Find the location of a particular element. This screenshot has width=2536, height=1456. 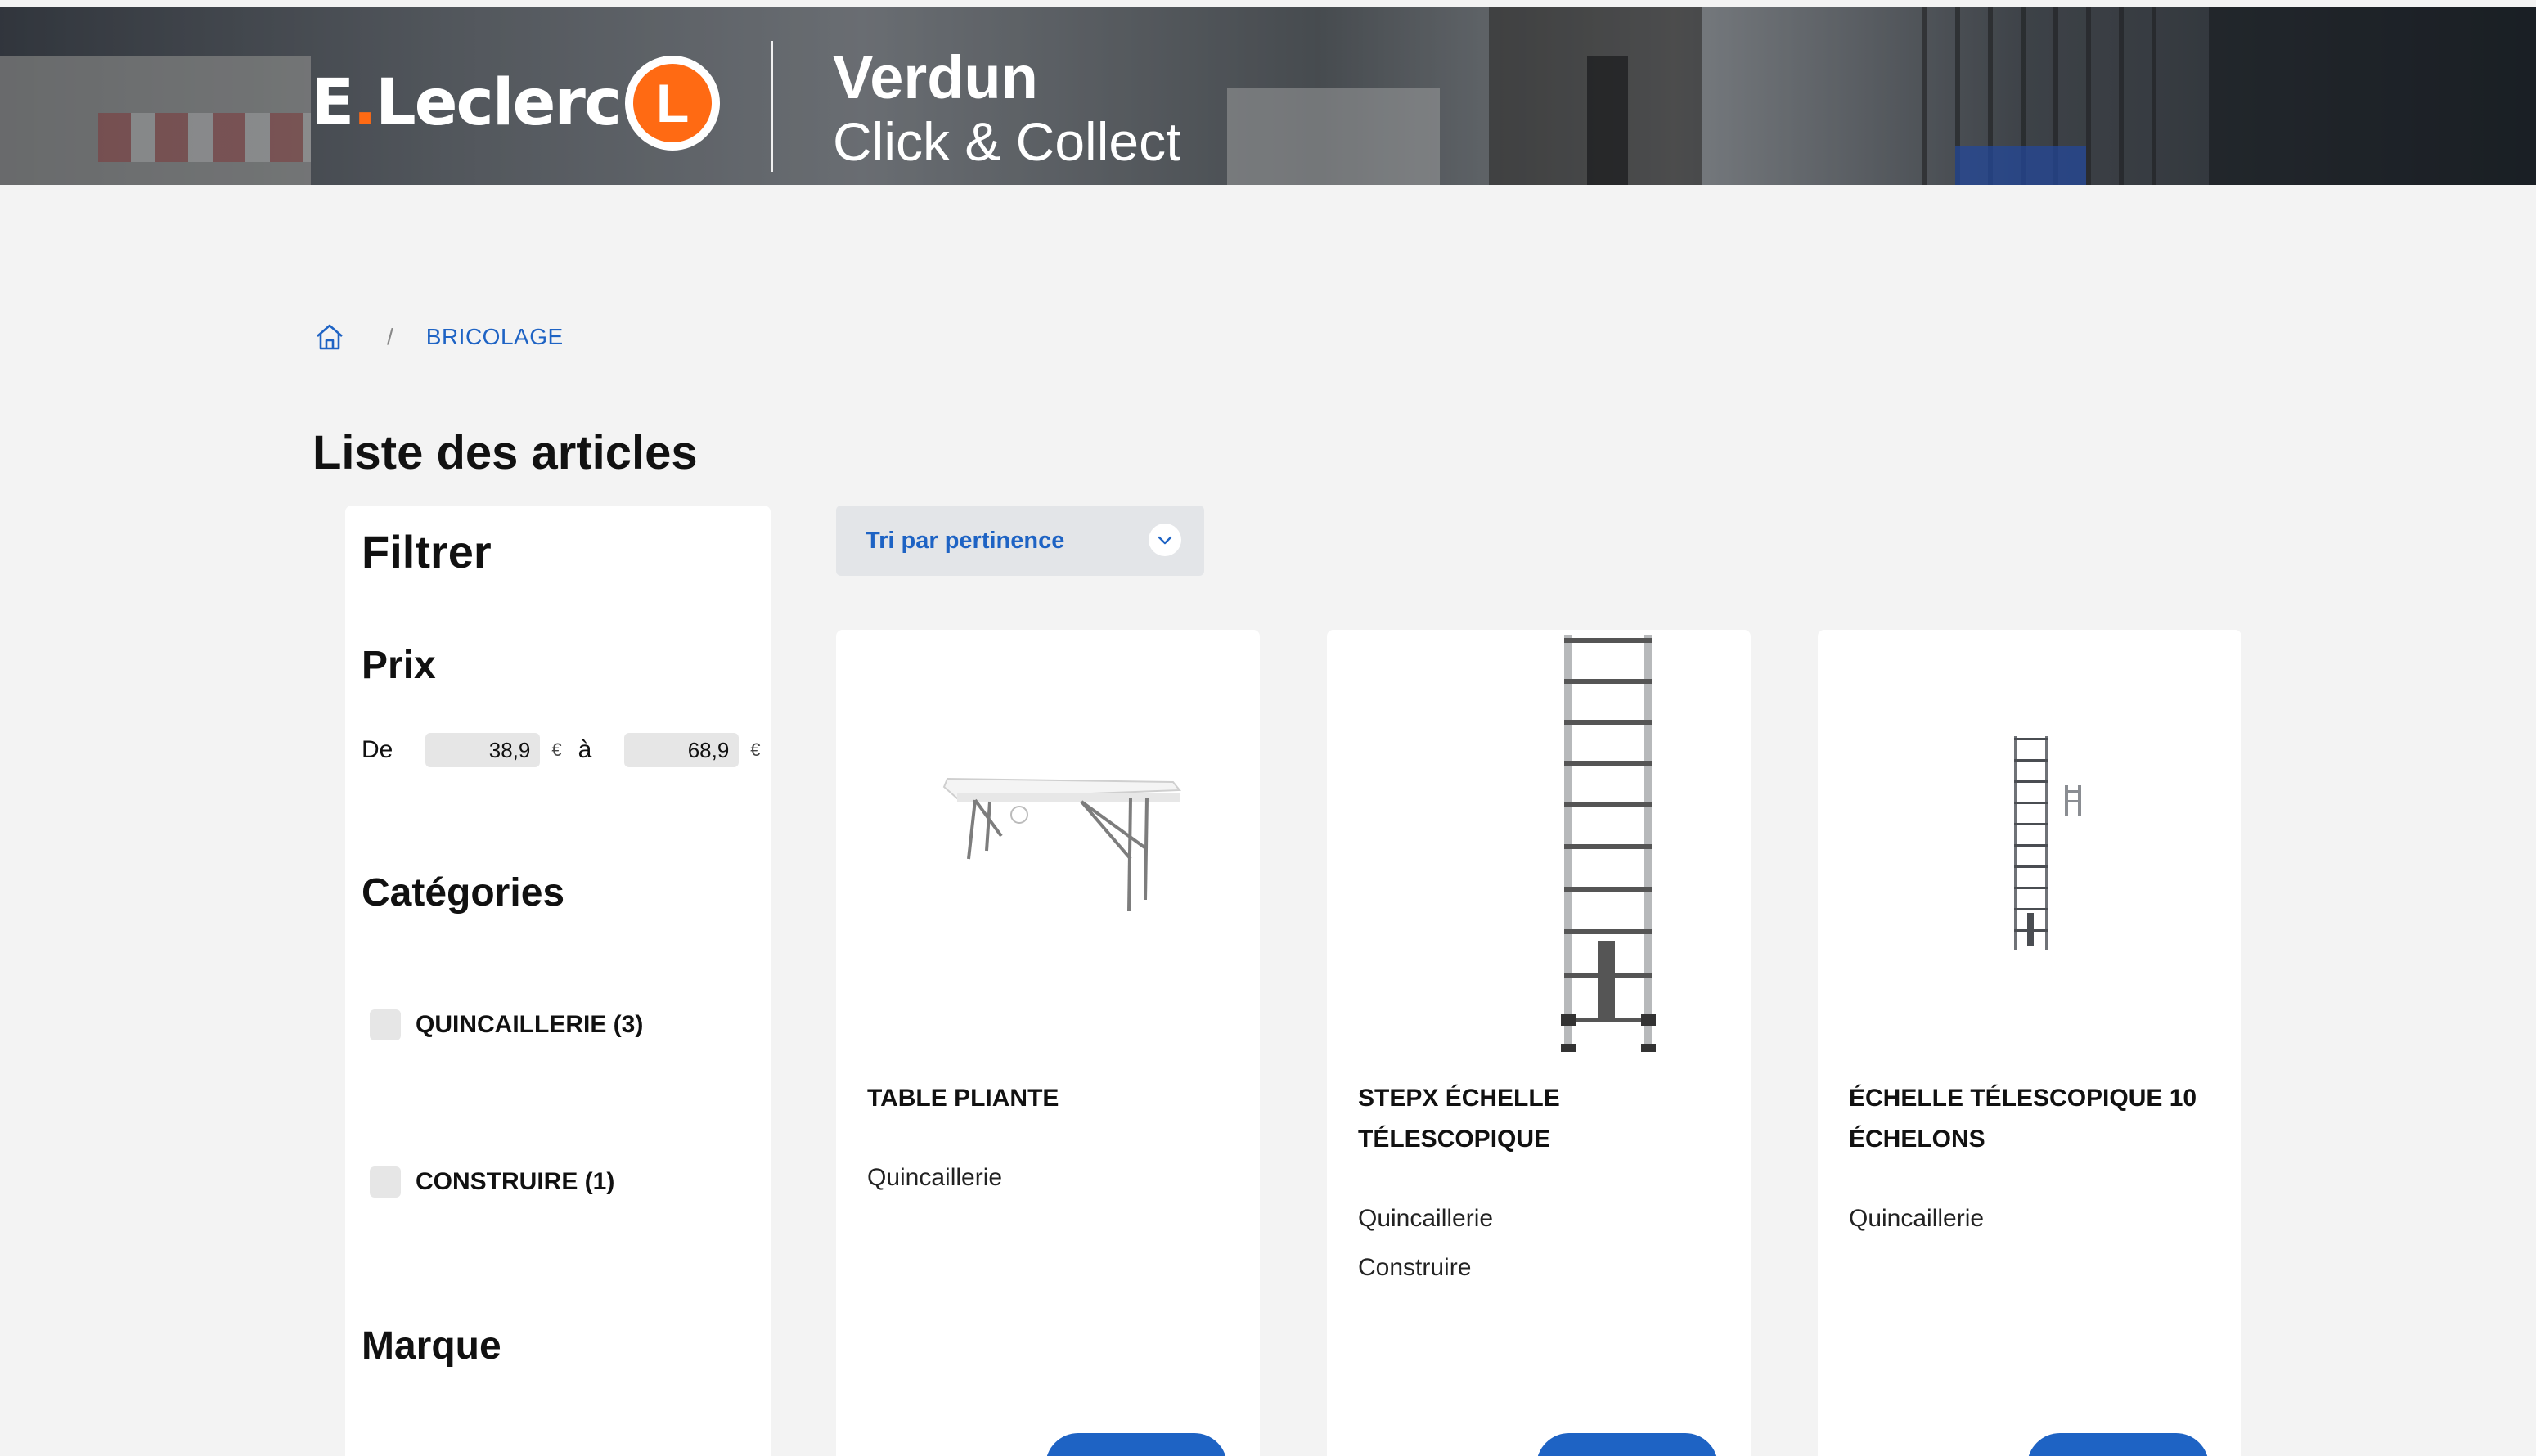

price-filter-title: Prix is located at coordinates (399, 665).